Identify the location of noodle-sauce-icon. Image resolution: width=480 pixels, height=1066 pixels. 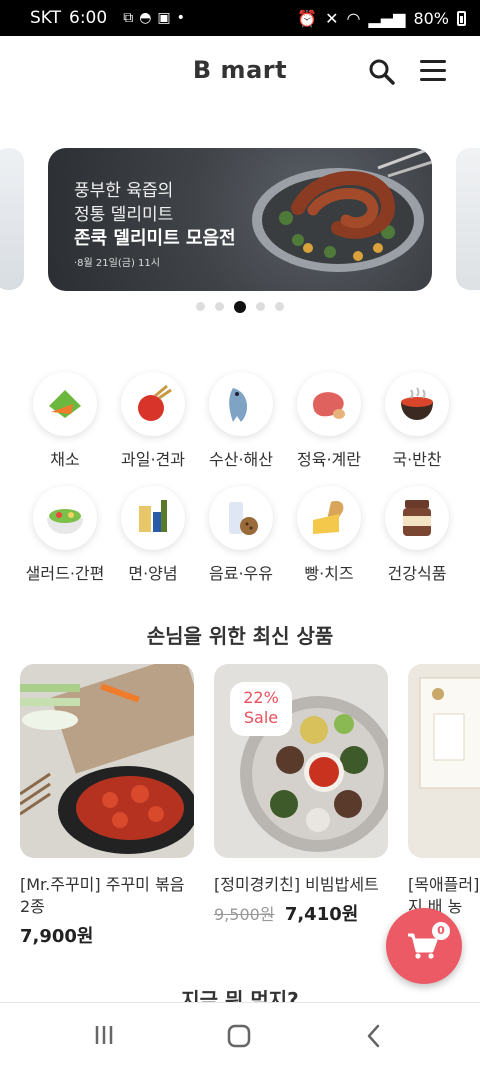
(153, 518).